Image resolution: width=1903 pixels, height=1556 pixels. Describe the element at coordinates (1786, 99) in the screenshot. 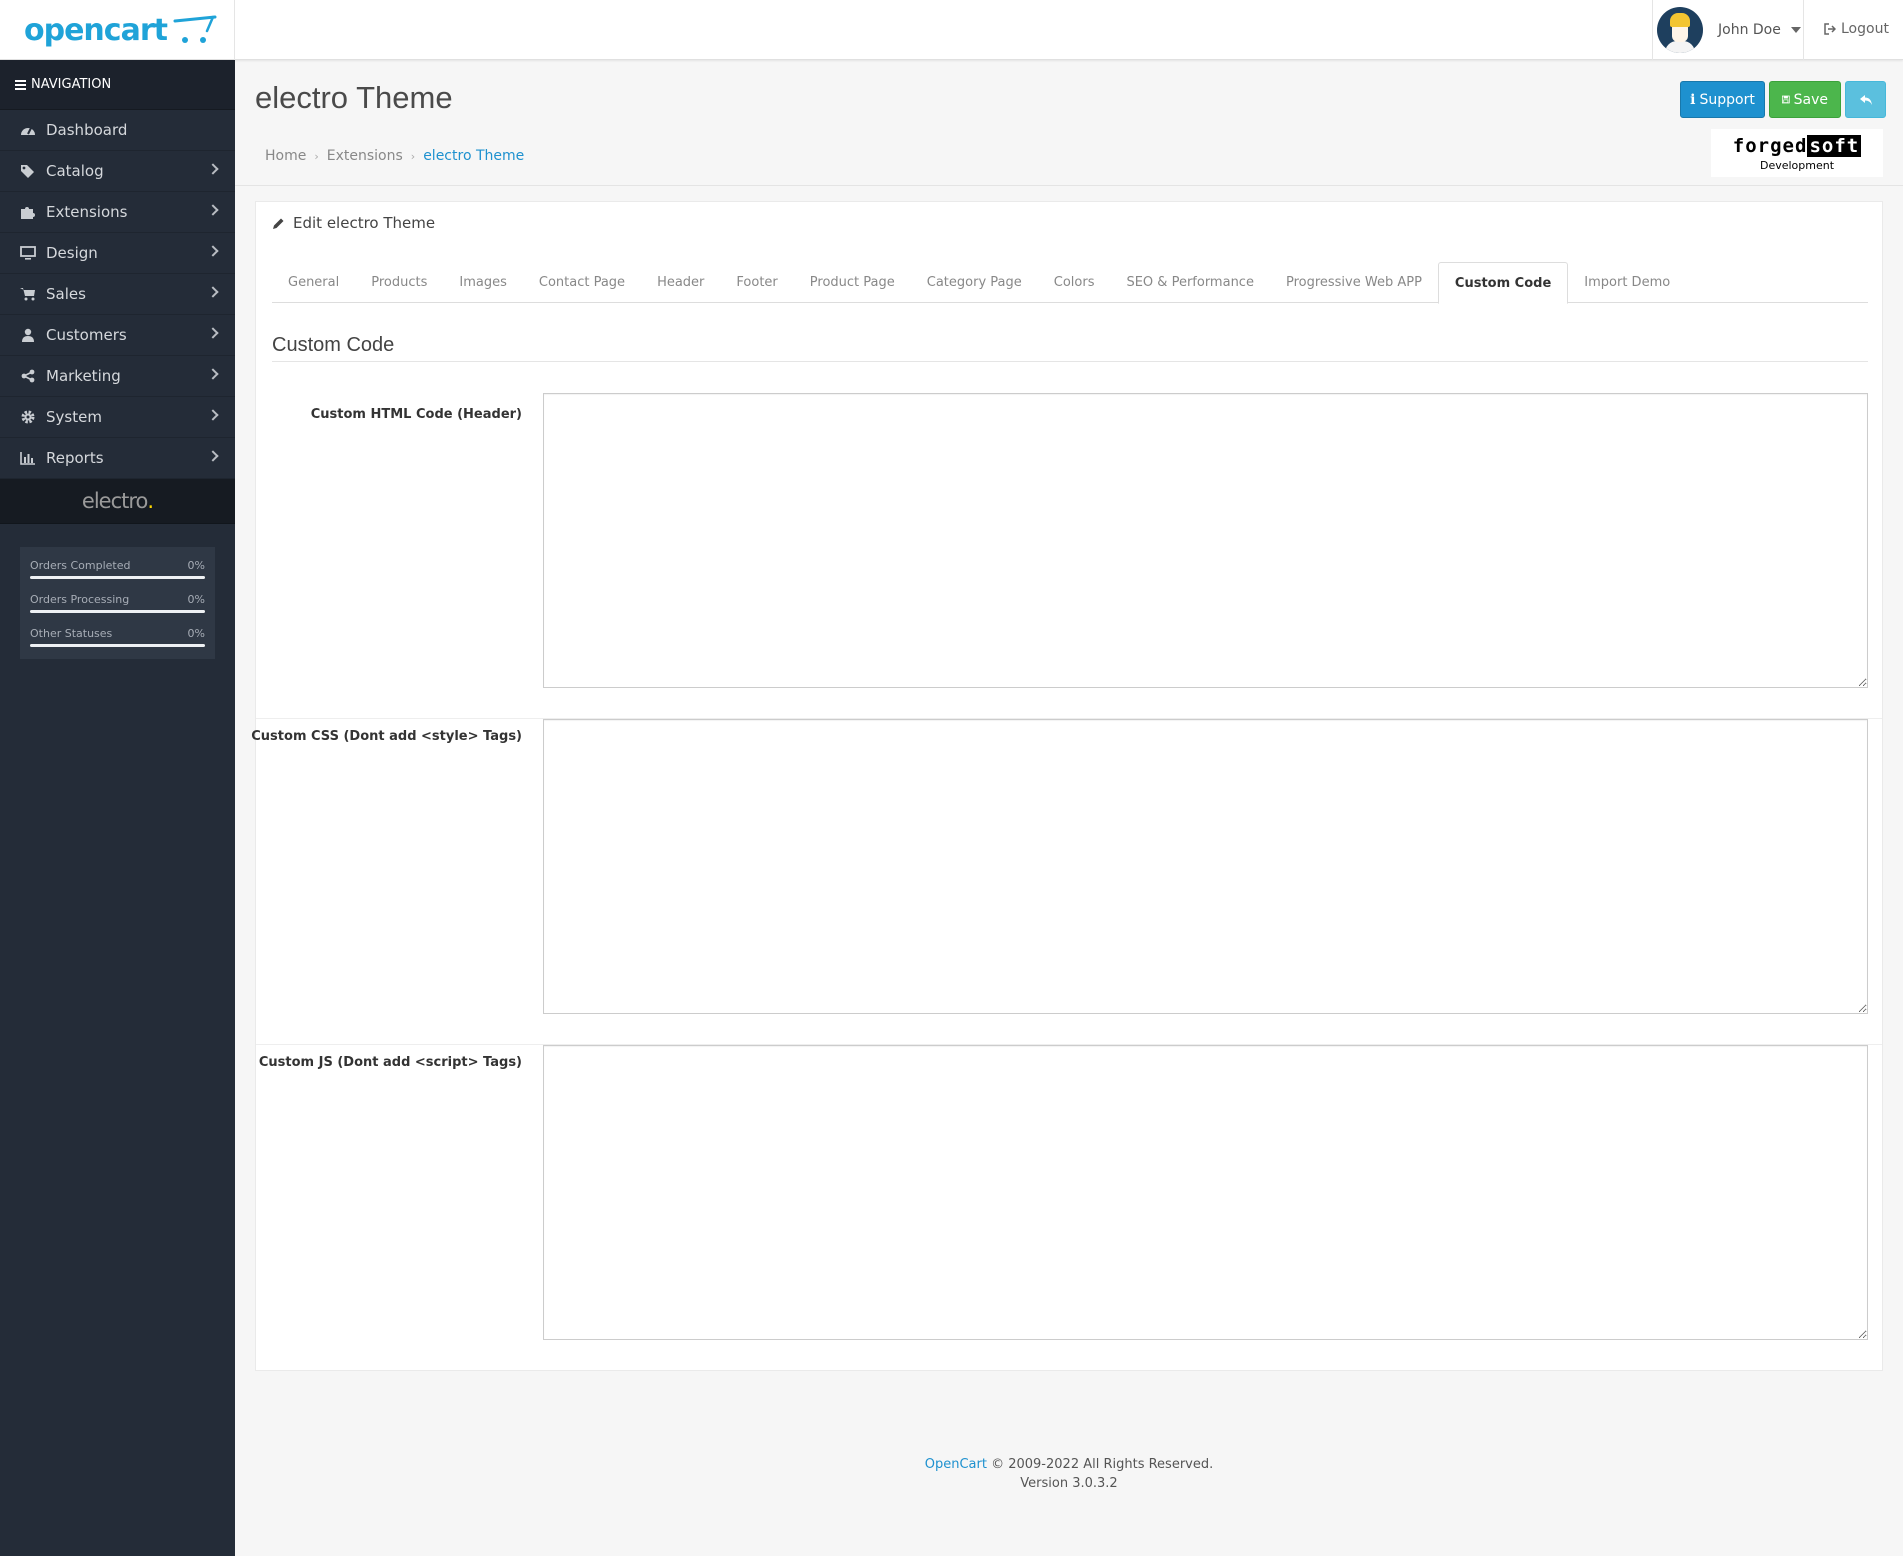

I see `save-icon` at that location.